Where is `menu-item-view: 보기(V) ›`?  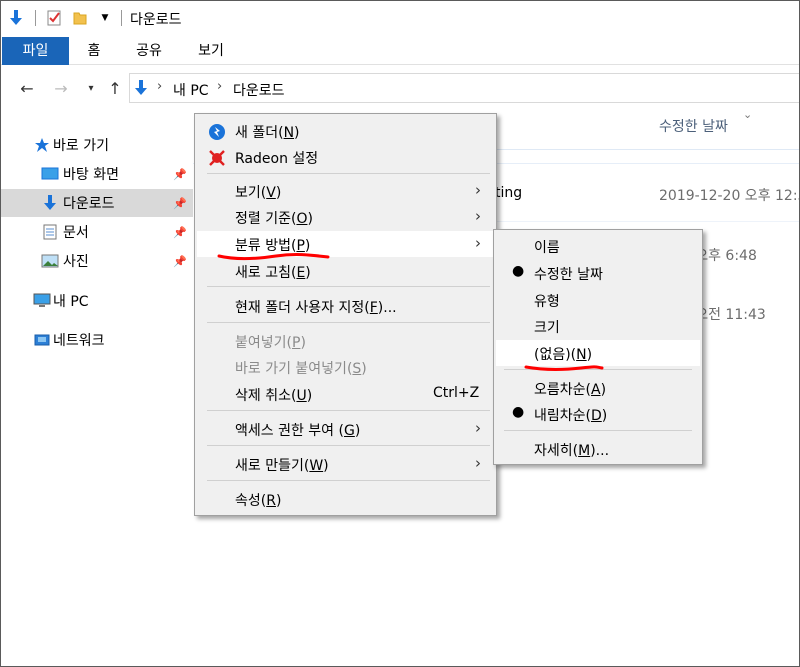 menu-item-view: 보기(V) › is located at coordinates (345, 191).